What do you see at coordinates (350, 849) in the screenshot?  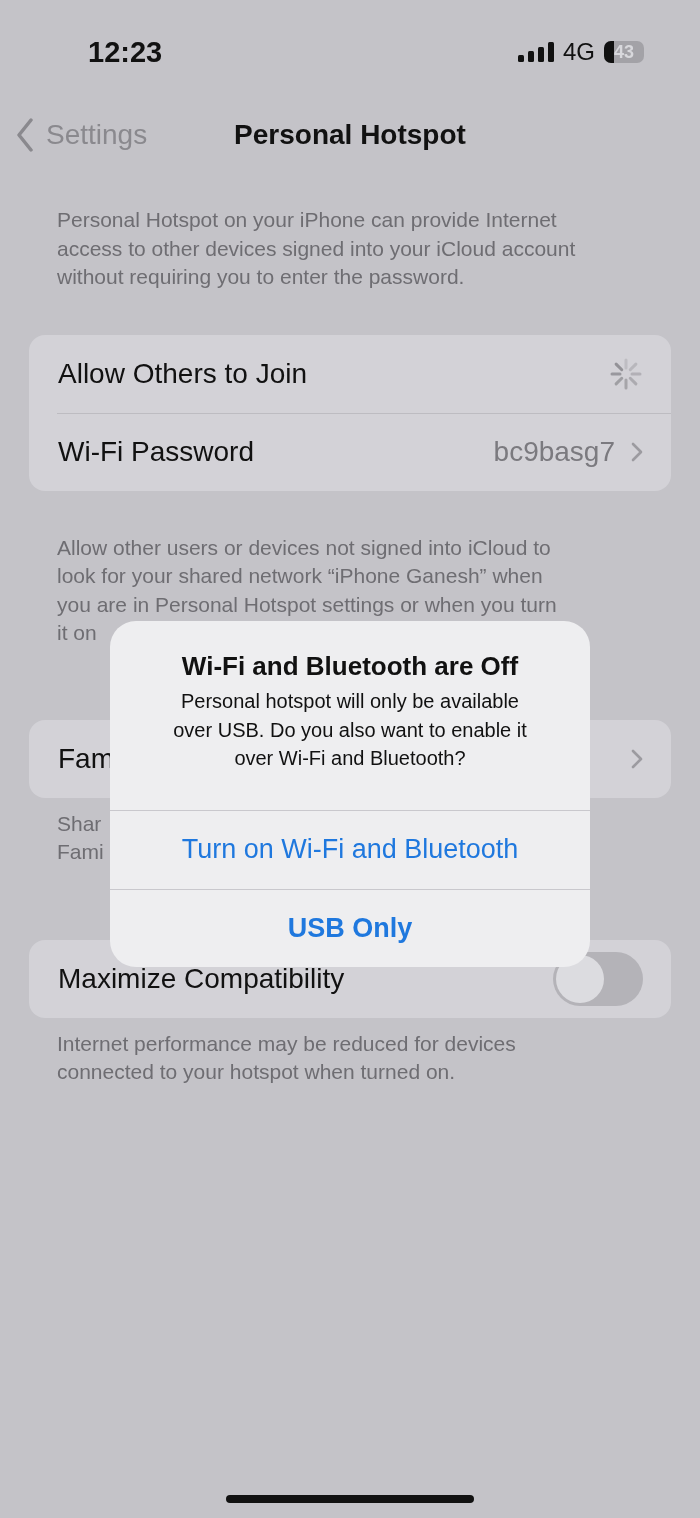 I see `alert-button: Turn on Wi-Fi and Bluetooth` at bounding box center [350, 849].